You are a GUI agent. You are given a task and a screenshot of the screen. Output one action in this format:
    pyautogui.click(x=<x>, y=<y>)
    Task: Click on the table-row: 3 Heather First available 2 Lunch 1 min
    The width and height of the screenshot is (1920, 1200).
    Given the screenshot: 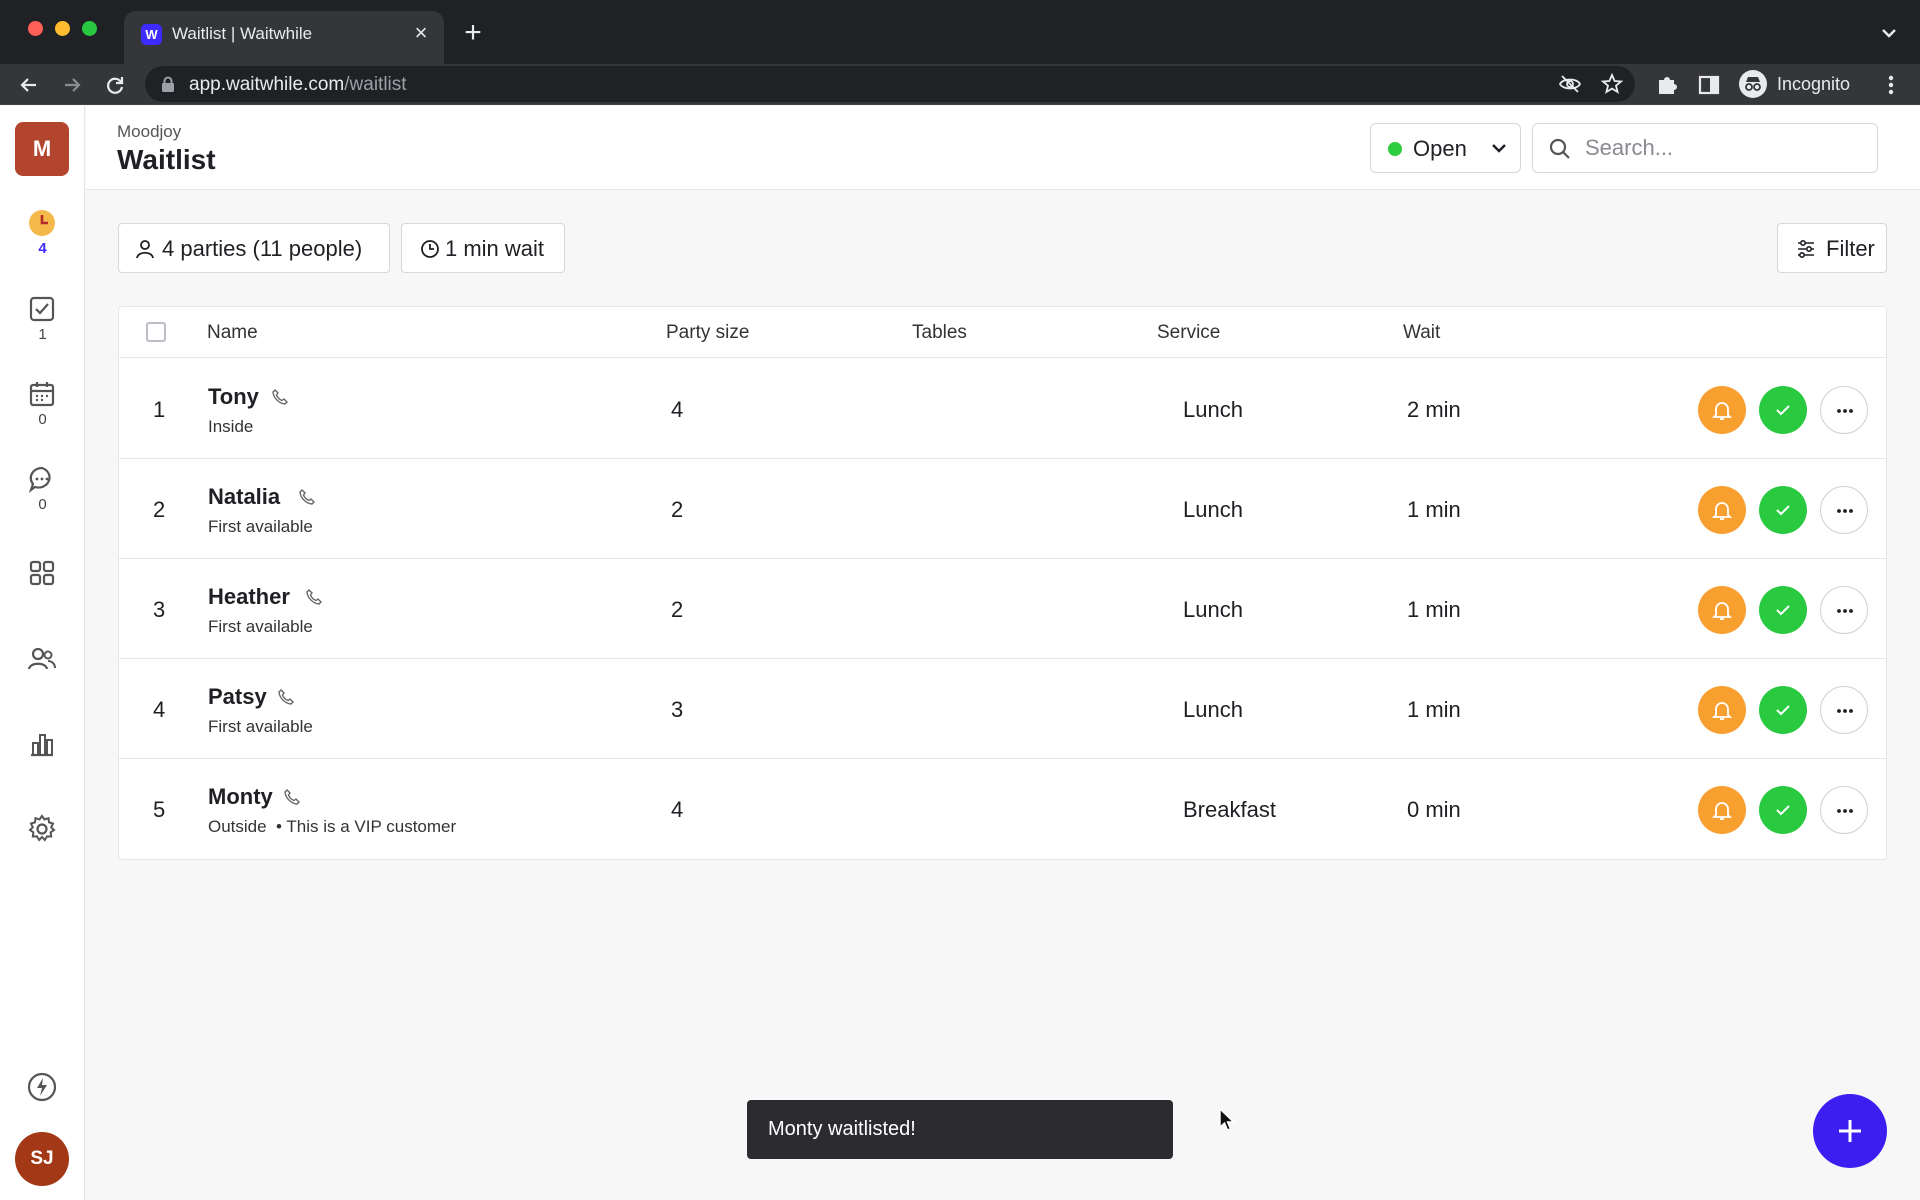 What is the action you would take?
    pyautogui.click(x=1002, y=609)
    